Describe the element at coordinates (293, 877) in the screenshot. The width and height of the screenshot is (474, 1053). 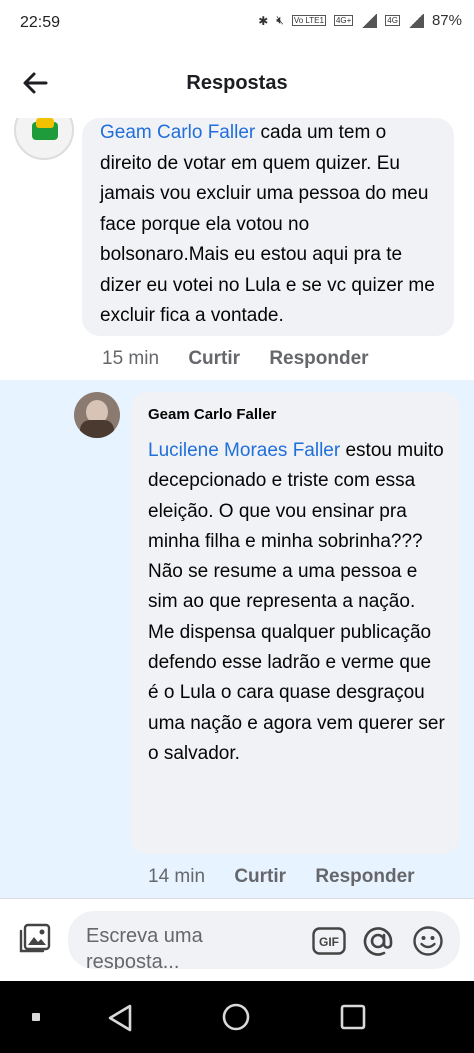
I see `comment-meta: 14 min Curtir Responder` at that location.